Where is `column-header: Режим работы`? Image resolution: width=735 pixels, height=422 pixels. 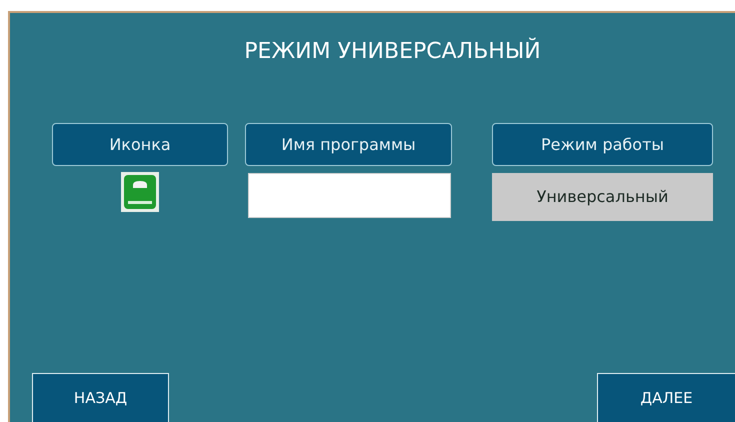 column-header: Режим работы is located at coordinates (602, 144).